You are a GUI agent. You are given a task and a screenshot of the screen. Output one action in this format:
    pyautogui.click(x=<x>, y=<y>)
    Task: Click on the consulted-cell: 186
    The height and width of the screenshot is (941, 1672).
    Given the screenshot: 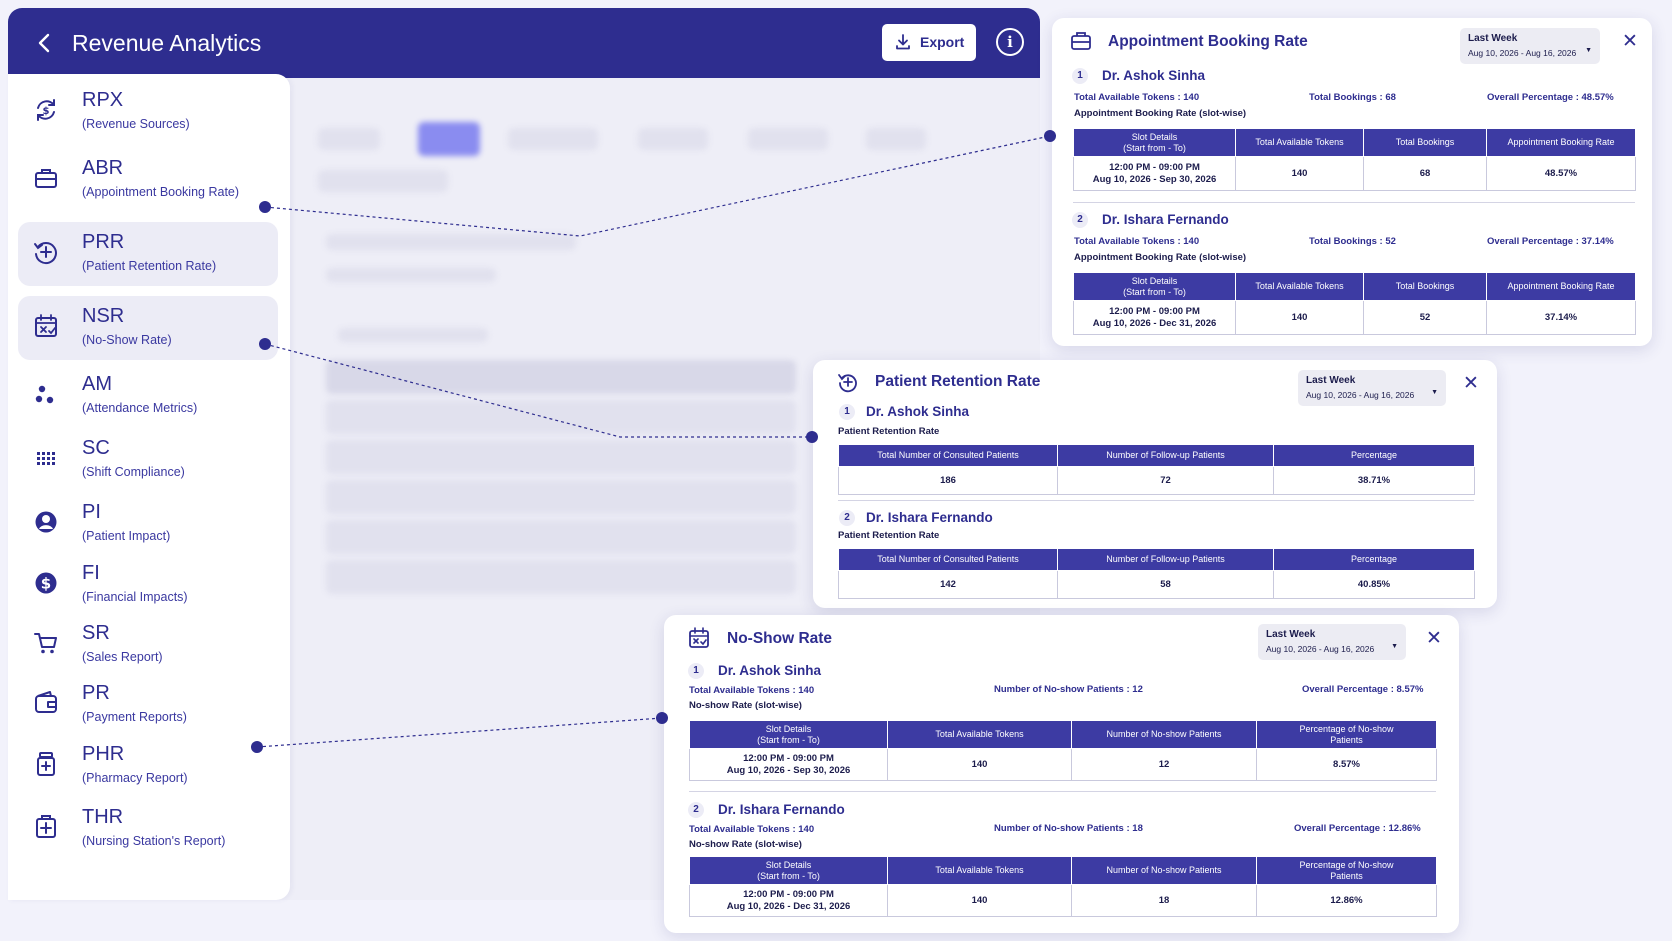 What is the action you would take?
    pyautogui.click(x=948, y=480)
    